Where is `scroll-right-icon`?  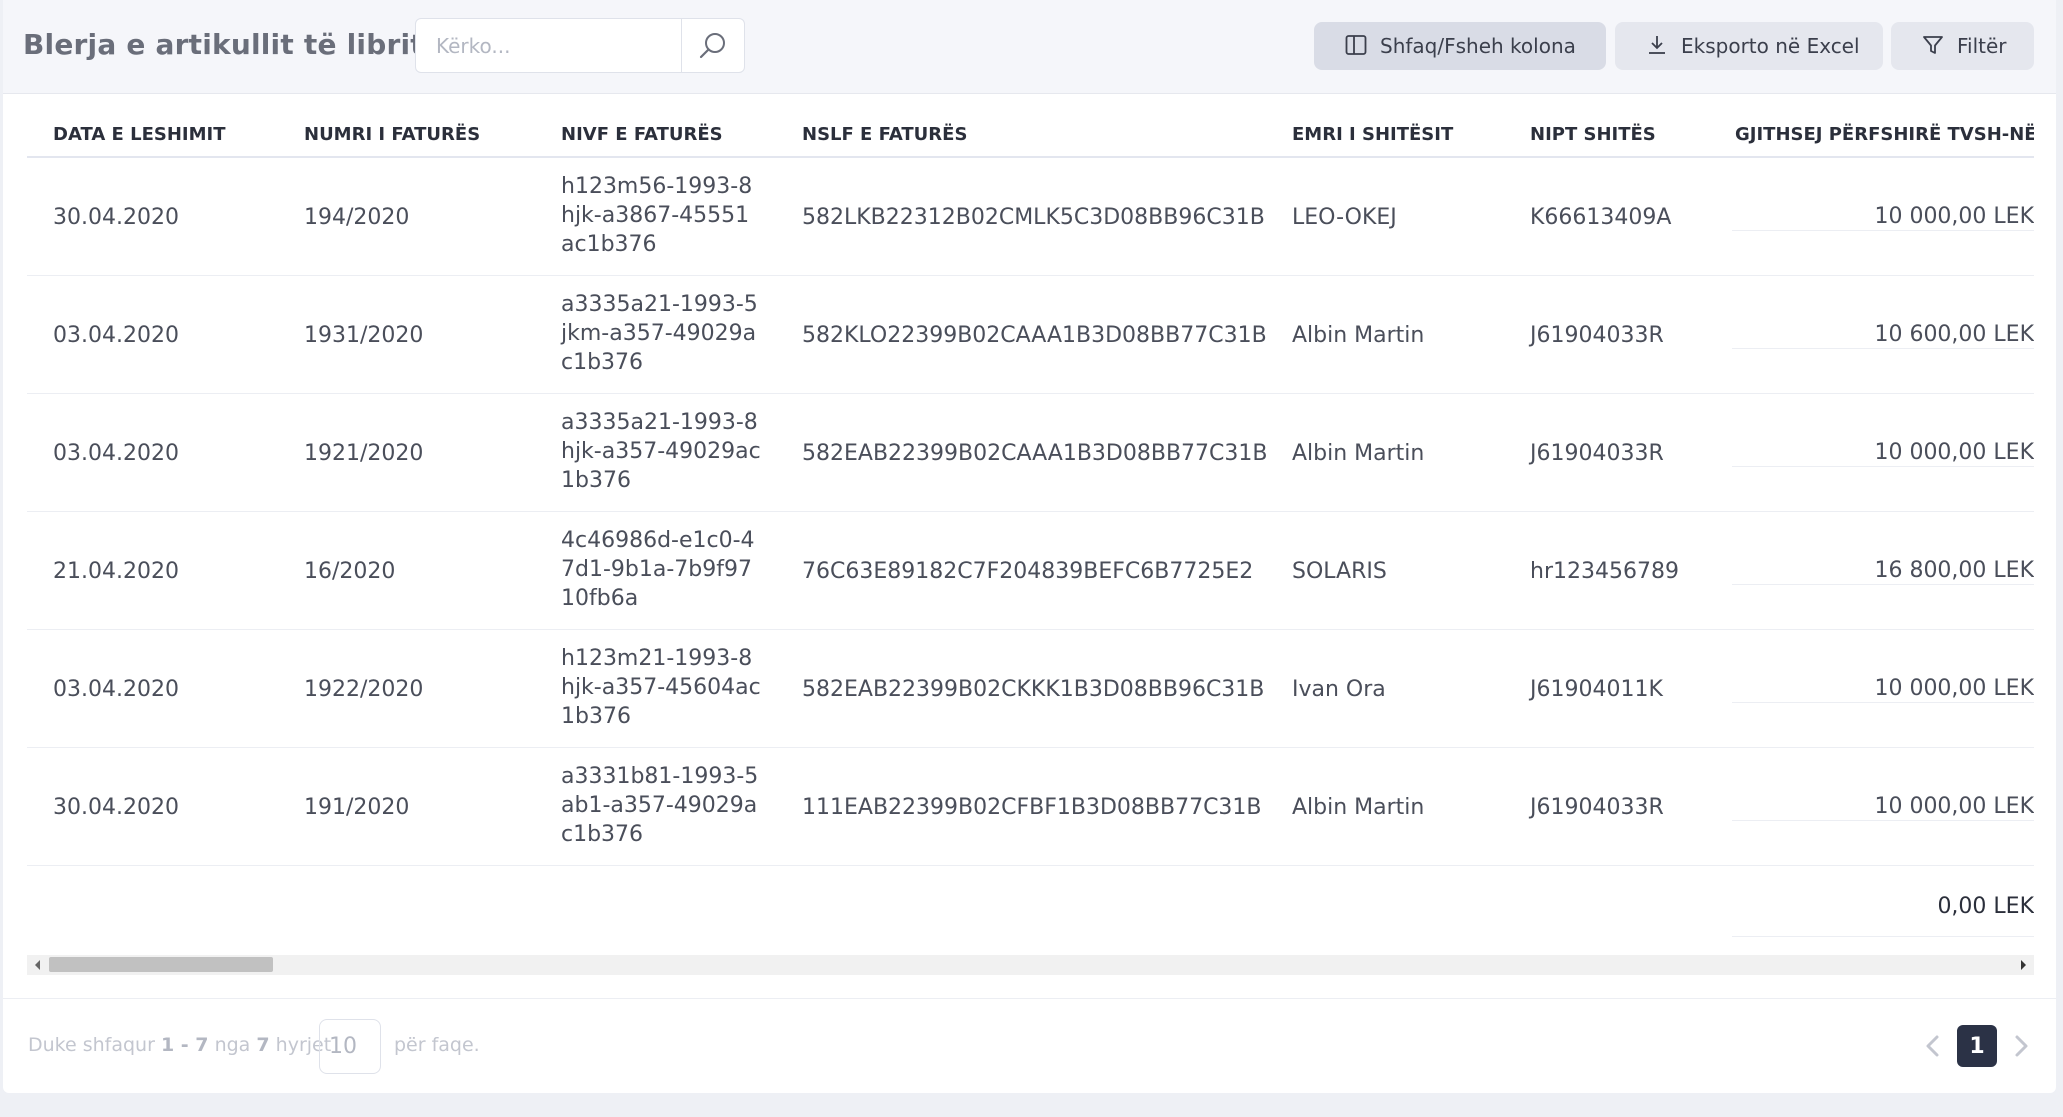 scroll-right-icon is located at coordinates (2023, 965).